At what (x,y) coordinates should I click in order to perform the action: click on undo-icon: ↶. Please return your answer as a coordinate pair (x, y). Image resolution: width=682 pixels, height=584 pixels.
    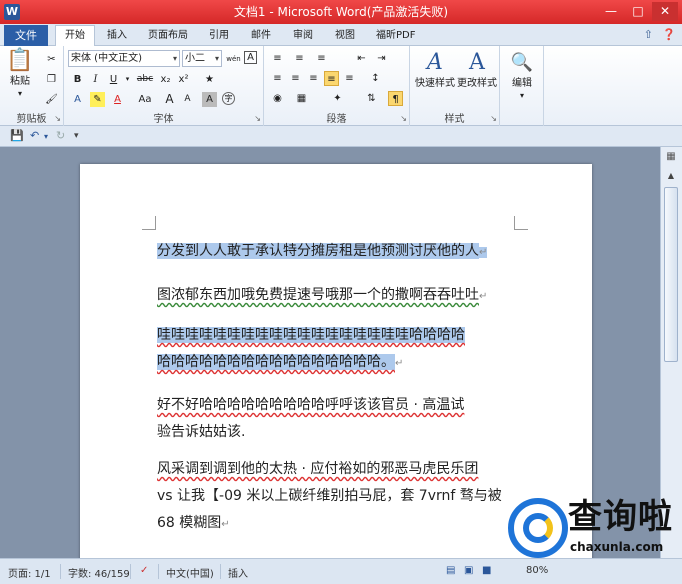
    Looking at the image, I should click on (34, 135).